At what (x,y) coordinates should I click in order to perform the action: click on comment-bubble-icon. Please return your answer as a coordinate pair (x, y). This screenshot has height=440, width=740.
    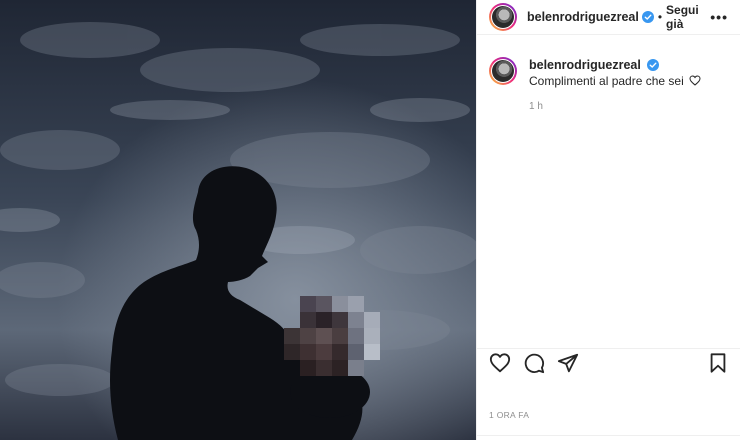
    Looking at the image, I should click on (534, 363).